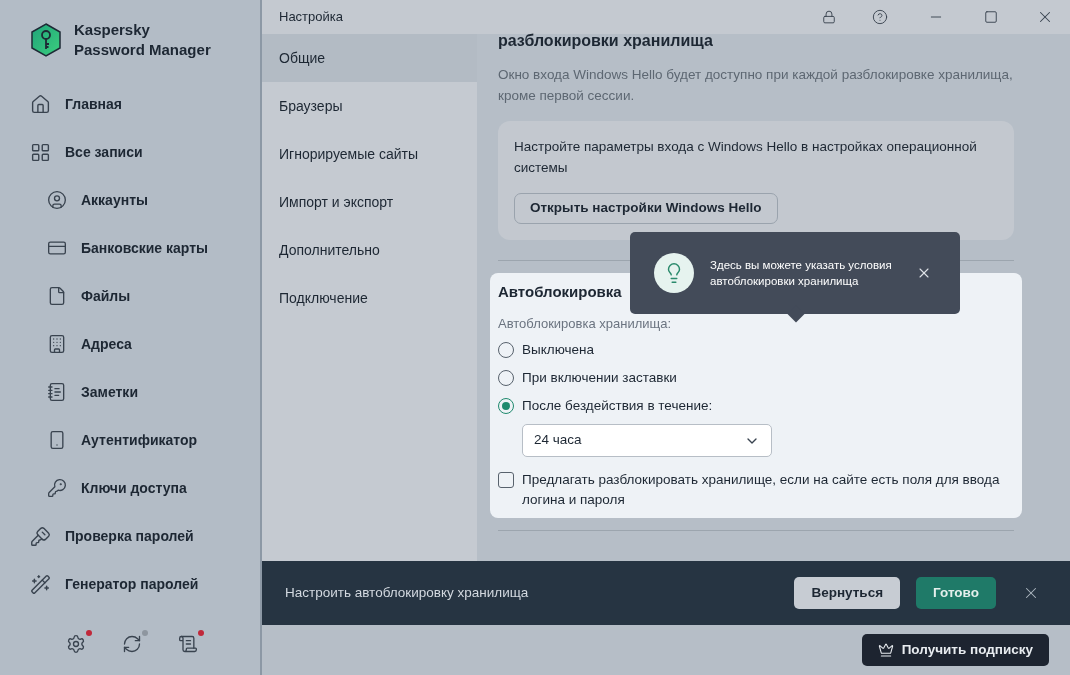 This screenshot has height=675, width=1070. What do you see at coordinates (756, 406) in the screenshot?
I see `radio-option: После бездействия в течение:` at bounding box center [756, 406].